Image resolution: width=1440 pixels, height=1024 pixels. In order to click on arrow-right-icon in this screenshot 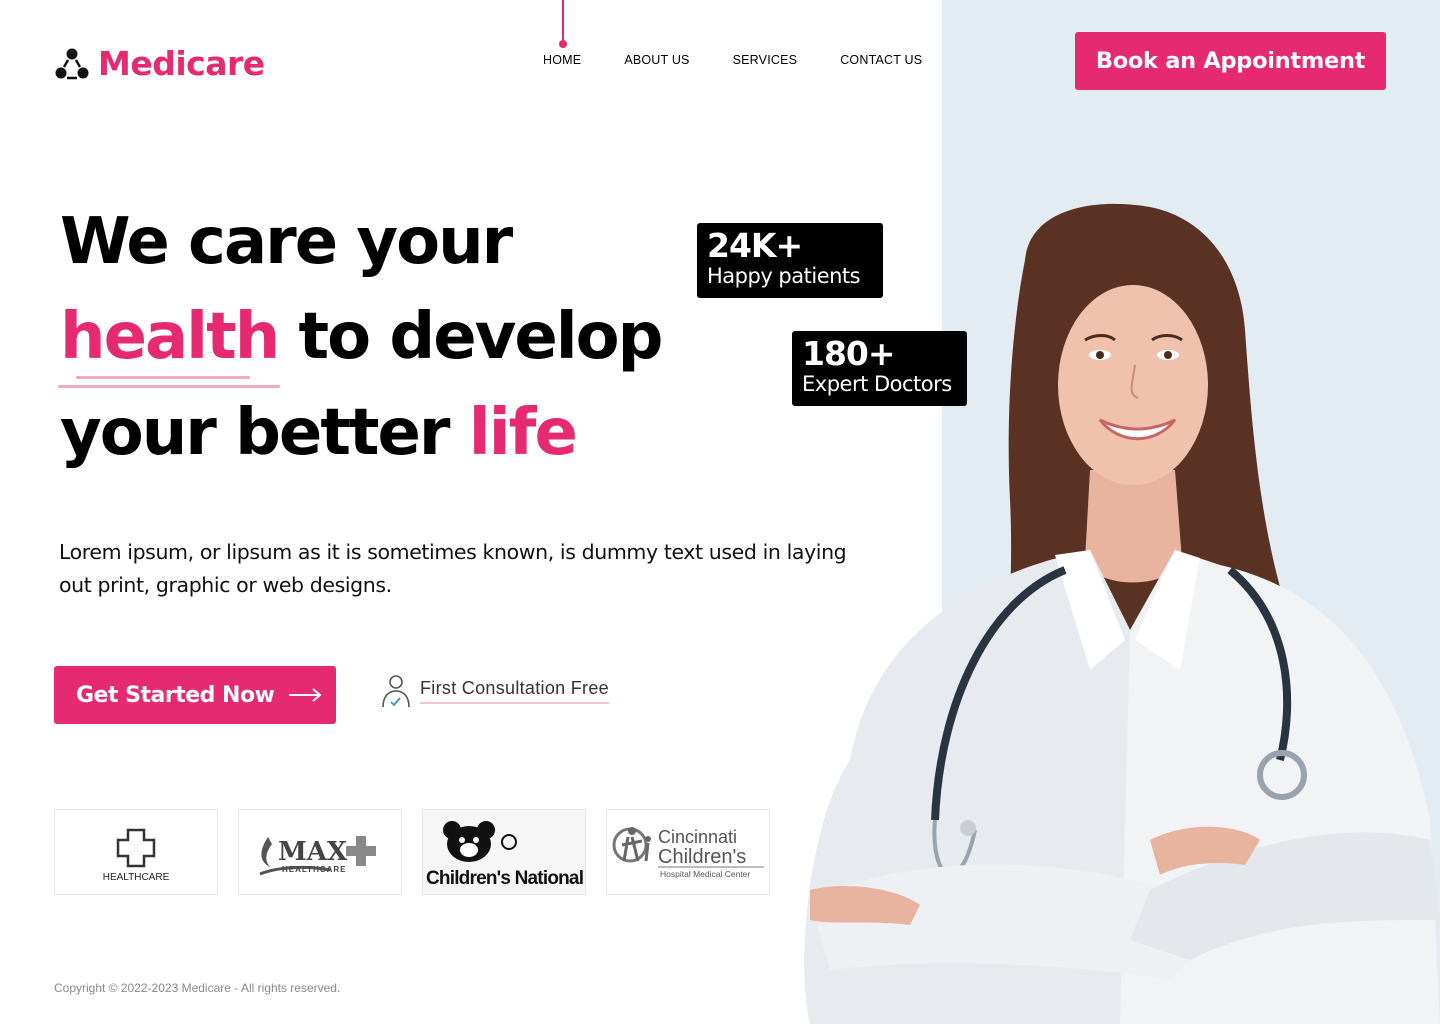, I will do `click(305, 695)`.